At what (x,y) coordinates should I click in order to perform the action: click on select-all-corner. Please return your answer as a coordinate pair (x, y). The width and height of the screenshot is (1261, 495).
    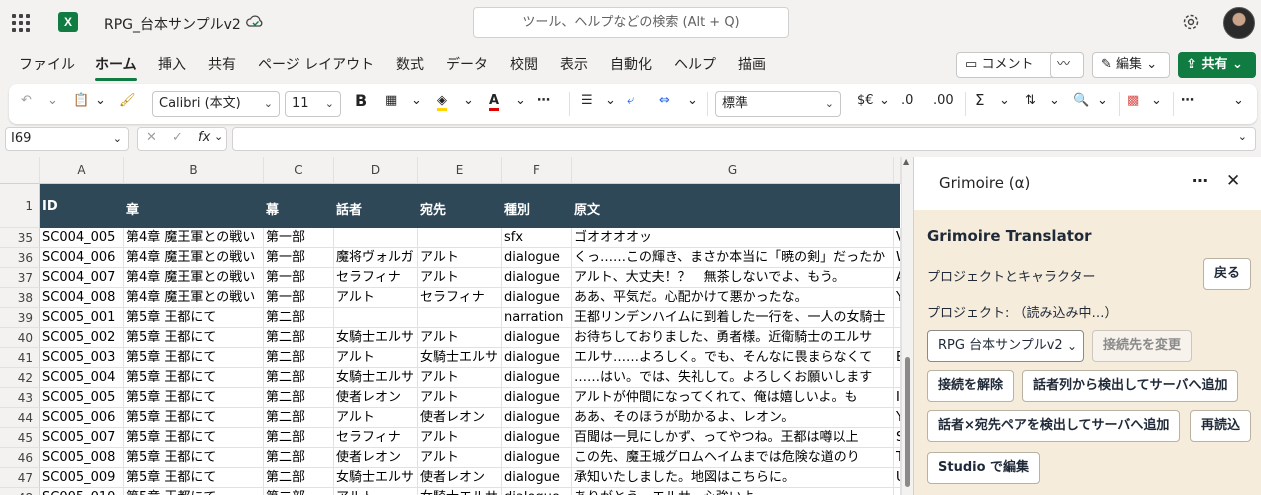
    Looking at the image, I should click on (20, 170).